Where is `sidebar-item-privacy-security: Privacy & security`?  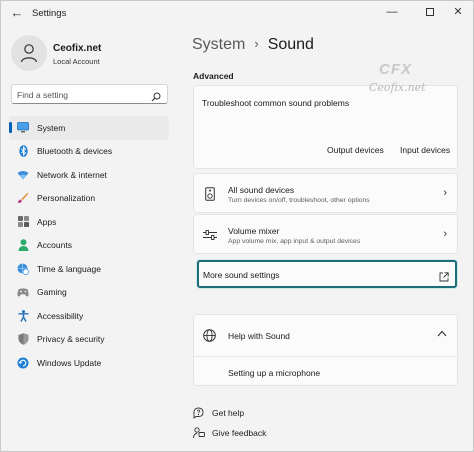
sidebar-item-privacy-security: Privacy & security is located at coordinates (89, 340).